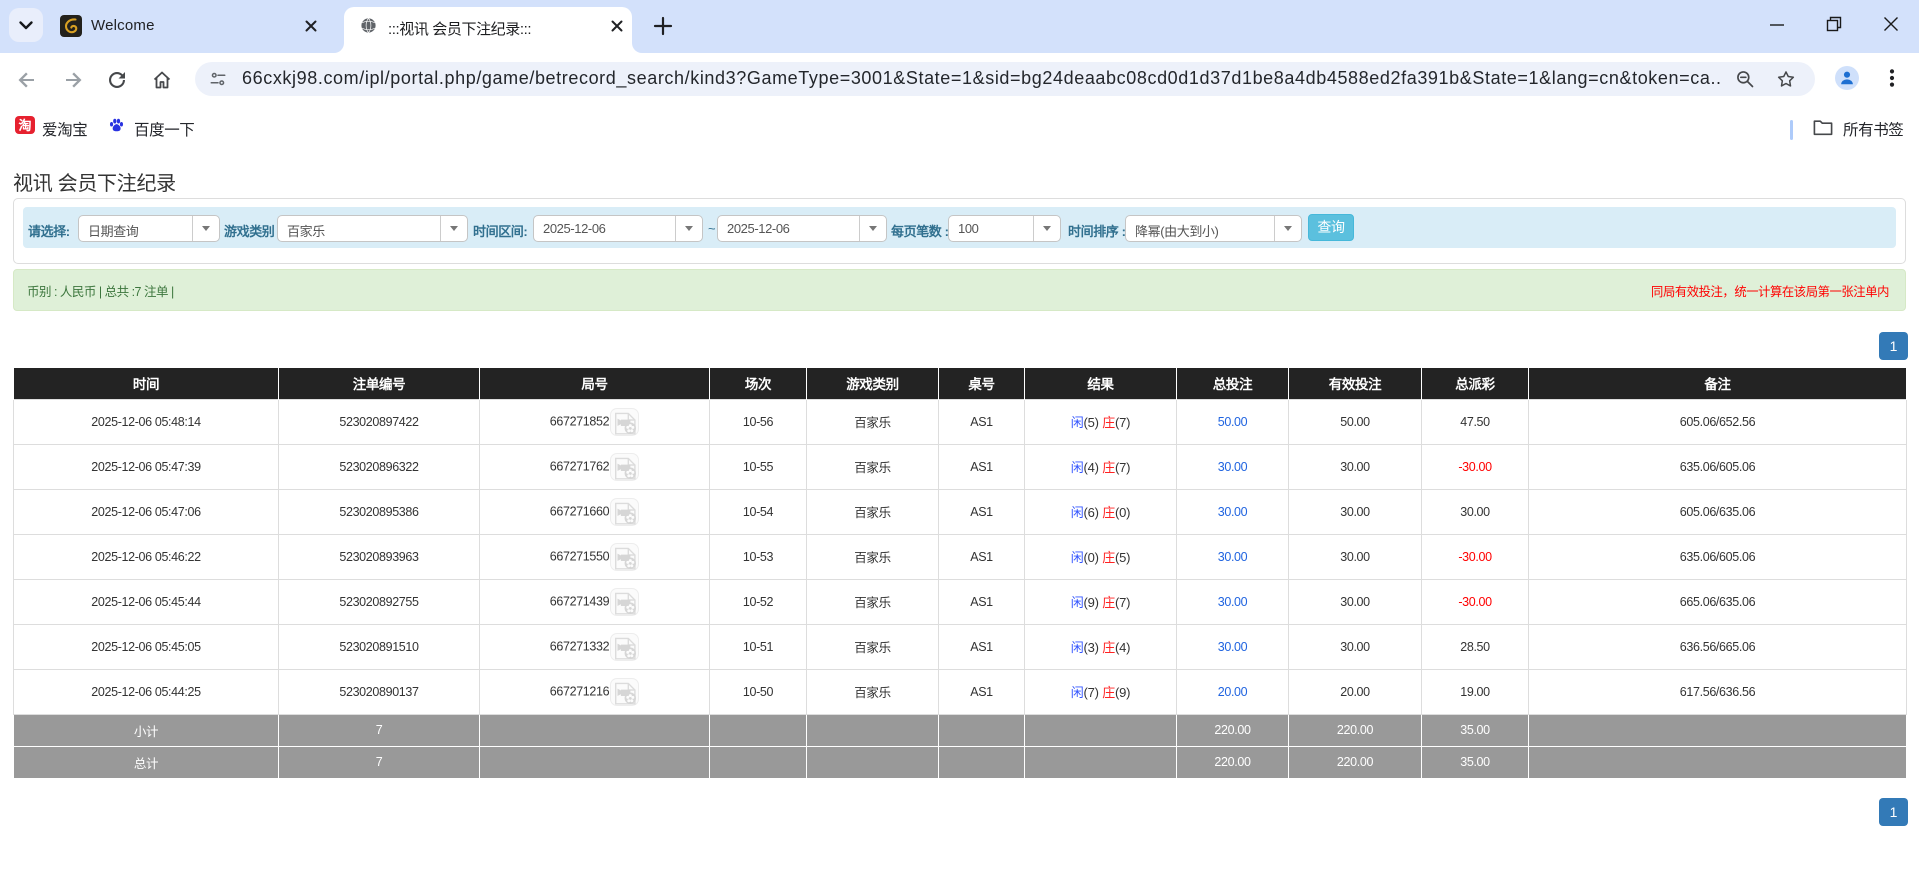 The image size is (1919, 888). Describe the element at coordinates (24, 125) in the screenshot. I see `svg-text: 淘` at that location.